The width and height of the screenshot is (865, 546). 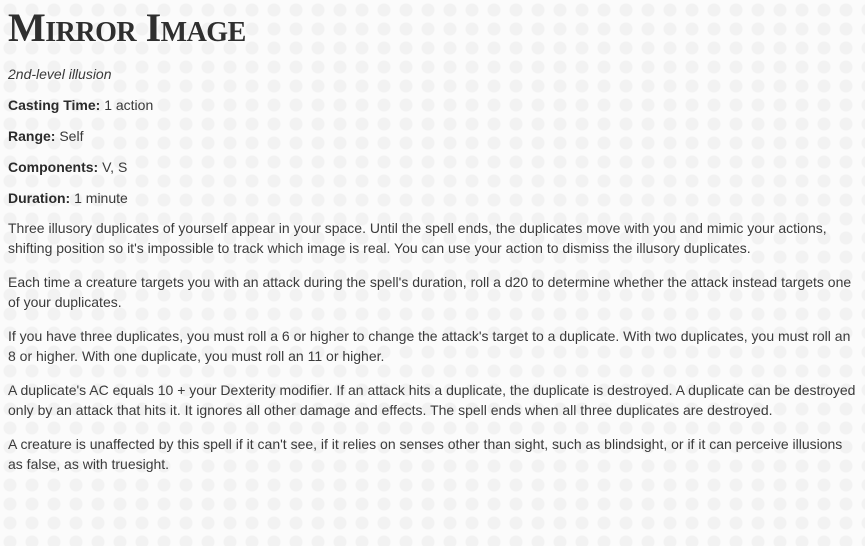 I want to click on duration-row: Duration: 1 minute, so click(x=432, y=198).